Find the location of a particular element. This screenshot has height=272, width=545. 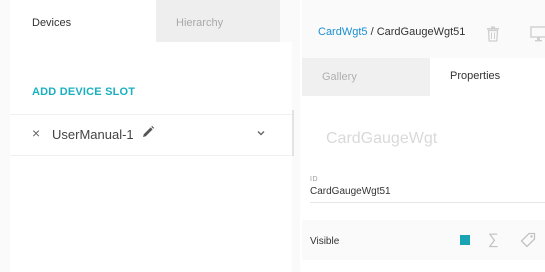

chevron-down-icon is located at coordinates (261, 132).